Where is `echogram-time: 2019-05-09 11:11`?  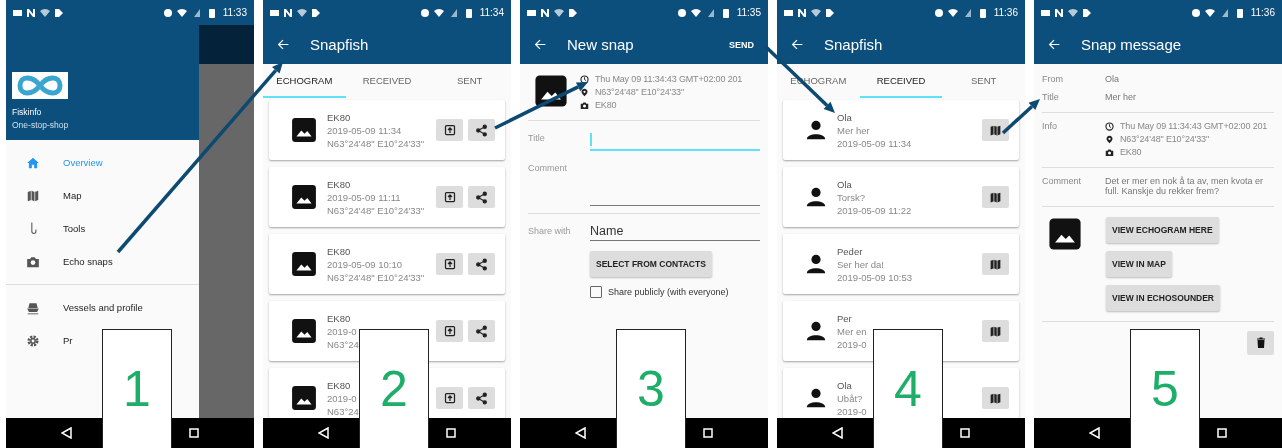
echogram-time: 2019-05-09 11:11 is located at coordinates (364, 197).